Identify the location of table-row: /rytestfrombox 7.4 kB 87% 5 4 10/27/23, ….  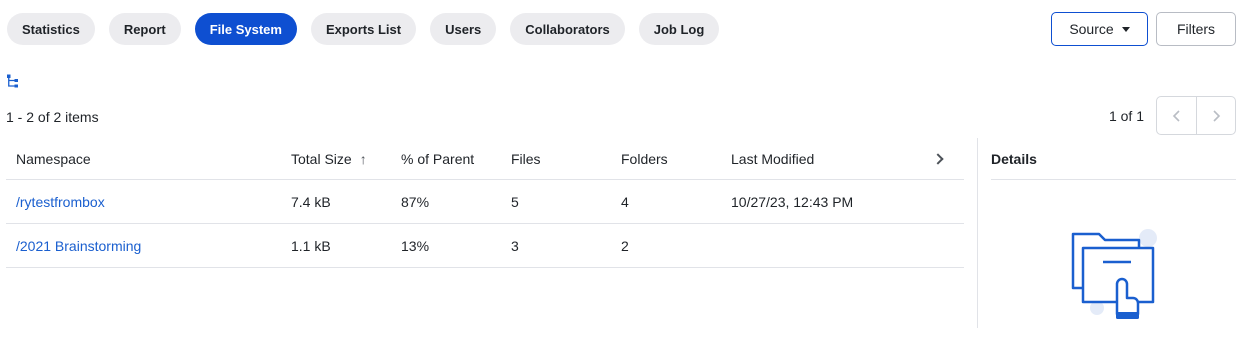
(485, 202).